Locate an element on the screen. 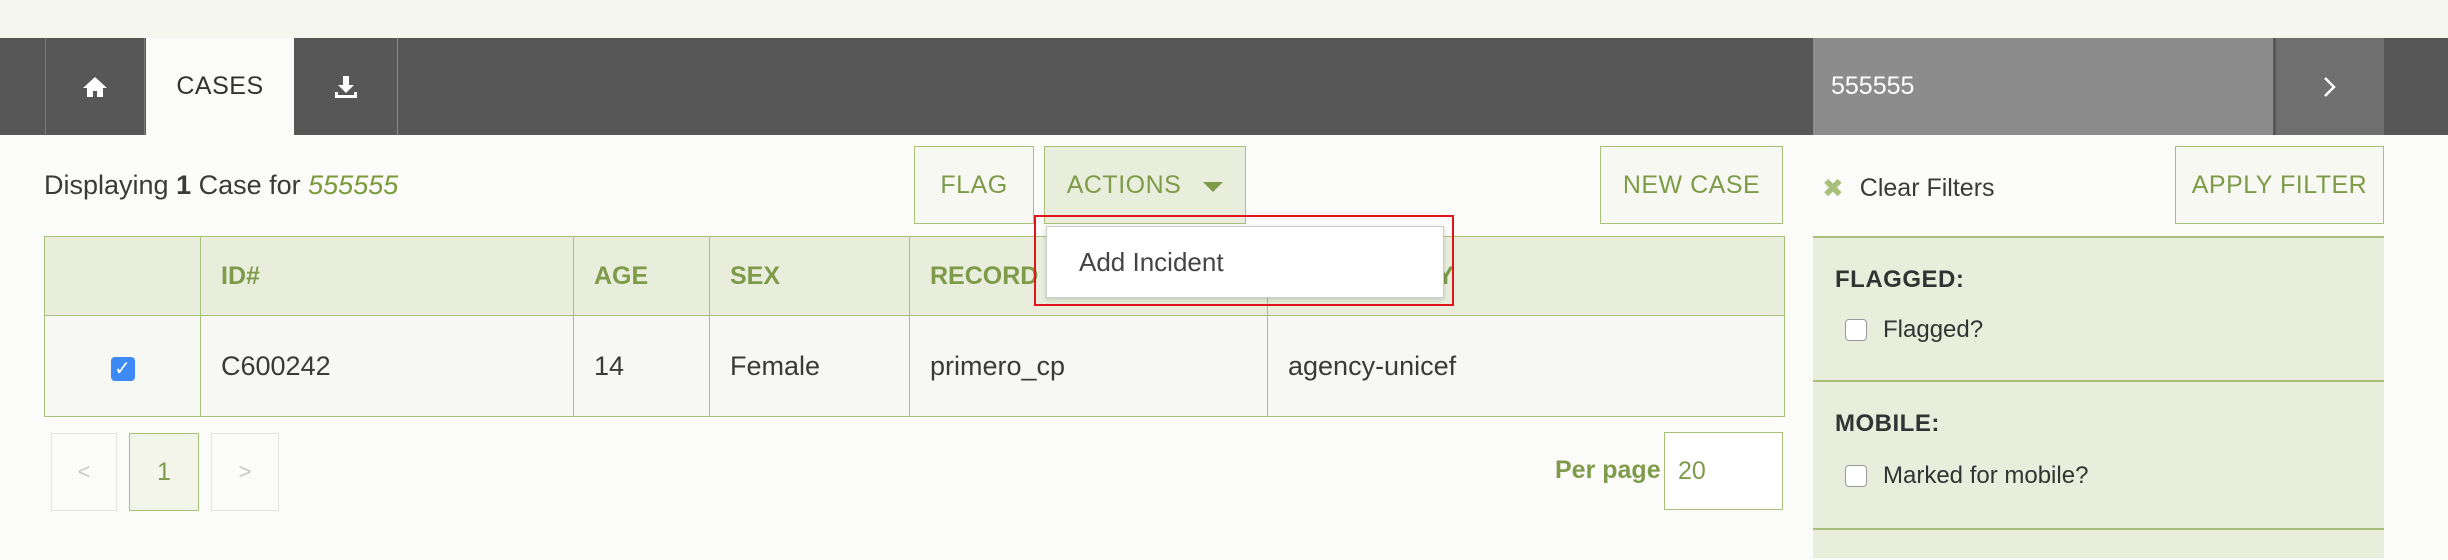 This screenshot has height=560, width=2448. row-select-cell: ✓ is located at coordinates (122, 366).